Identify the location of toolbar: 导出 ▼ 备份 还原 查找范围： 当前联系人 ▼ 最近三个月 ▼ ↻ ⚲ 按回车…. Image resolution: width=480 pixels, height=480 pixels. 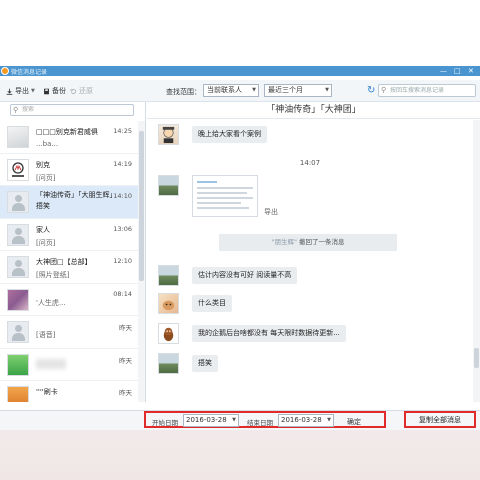
(240, 91).